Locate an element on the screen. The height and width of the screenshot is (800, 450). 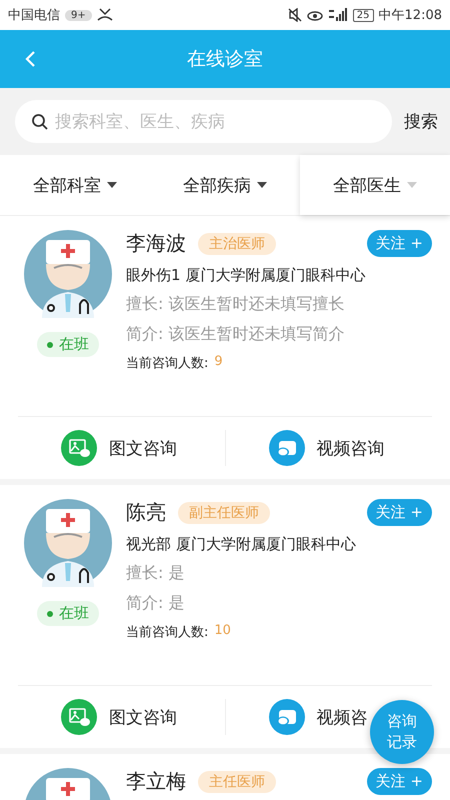
doctor-title-tag: 主任医师 is located at coordinates (237, 781).